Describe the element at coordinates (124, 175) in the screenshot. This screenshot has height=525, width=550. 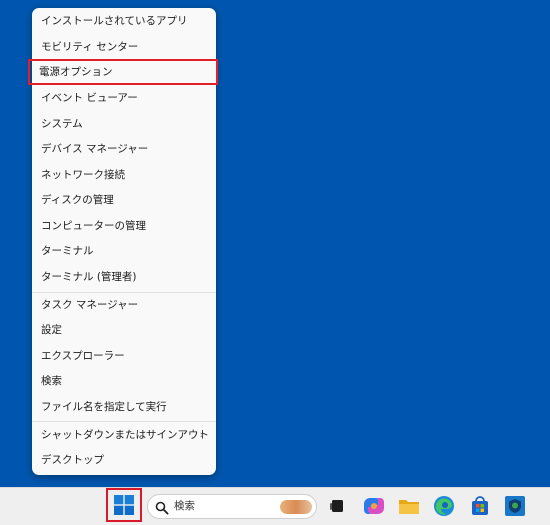
I see `menu-item-network-connections: ネットワーク接続` at that location.